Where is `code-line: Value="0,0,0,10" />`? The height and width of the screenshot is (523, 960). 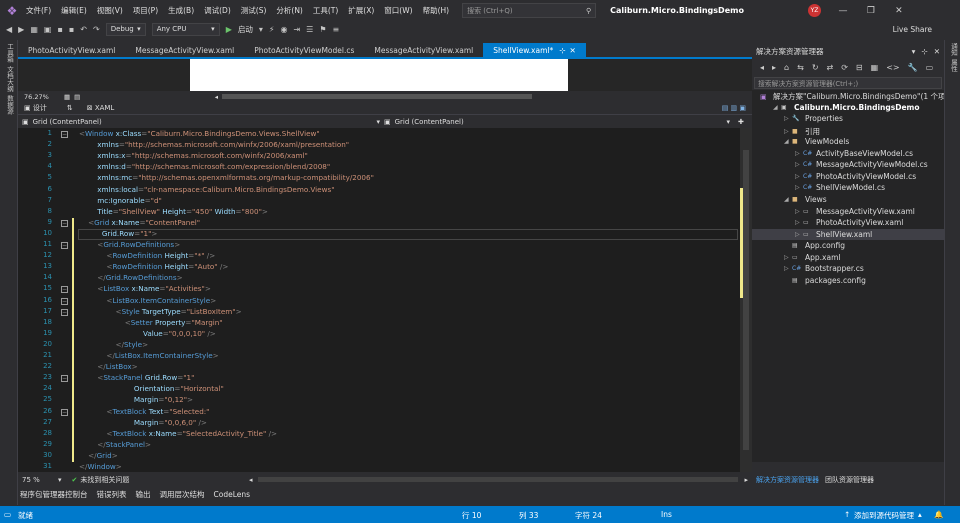
code-line: Value="0,0,0,10" /> is located at coordinates (147, 333).